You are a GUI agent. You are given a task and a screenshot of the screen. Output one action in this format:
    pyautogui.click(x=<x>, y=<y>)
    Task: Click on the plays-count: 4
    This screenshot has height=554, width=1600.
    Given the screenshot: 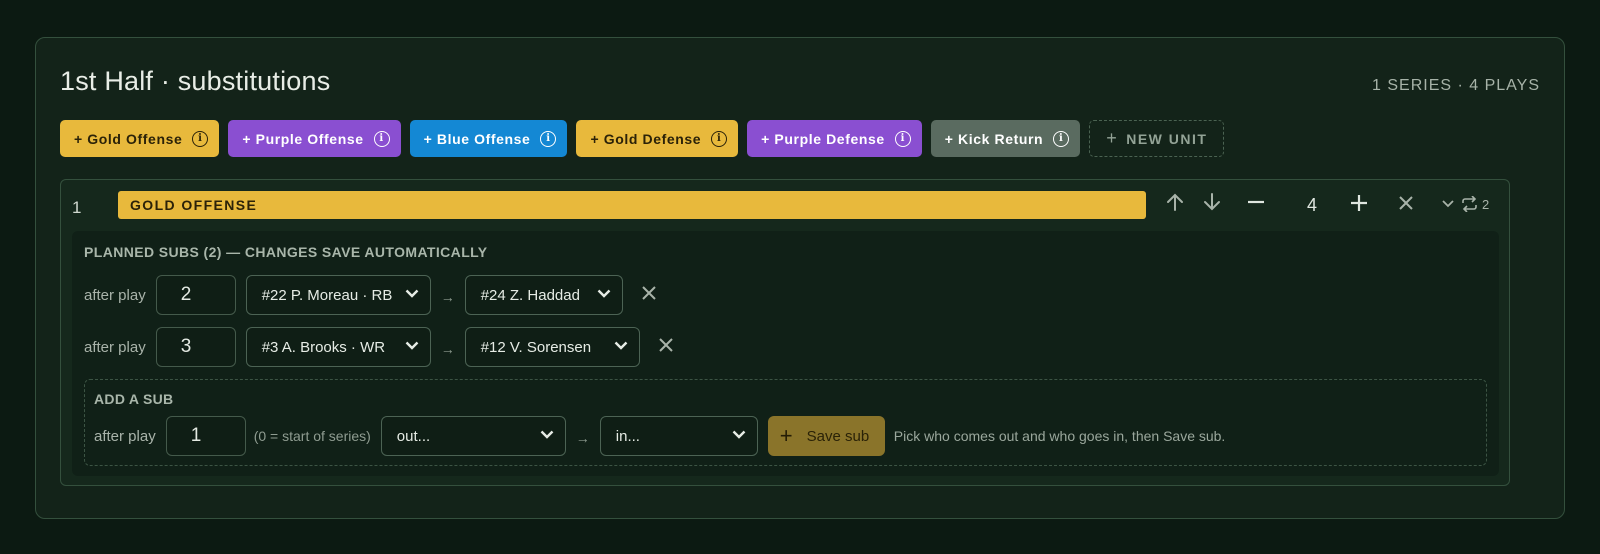 What is the action you would take?
    pyautogui.click(x=1311, y=205)
    